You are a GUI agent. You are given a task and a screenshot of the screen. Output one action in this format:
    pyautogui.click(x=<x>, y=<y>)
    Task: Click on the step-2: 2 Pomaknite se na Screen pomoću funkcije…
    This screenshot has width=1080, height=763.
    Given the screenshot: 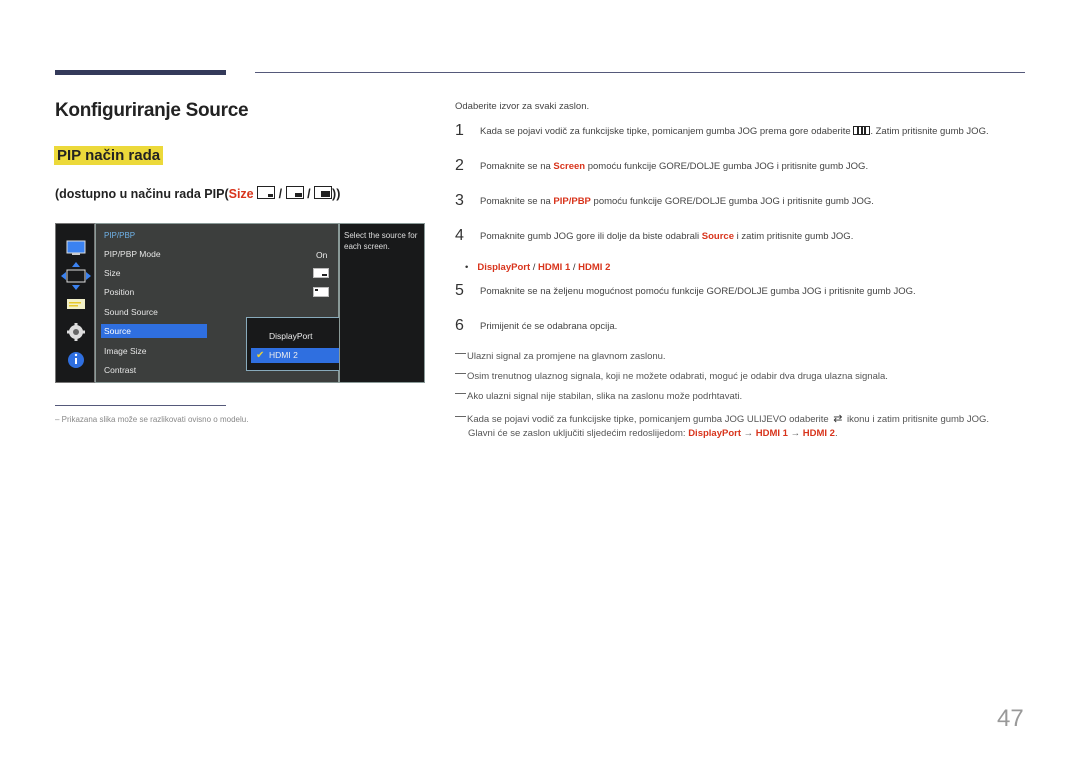 What is the action you would take?
    pyautogui.click(x=661, y=166)
    